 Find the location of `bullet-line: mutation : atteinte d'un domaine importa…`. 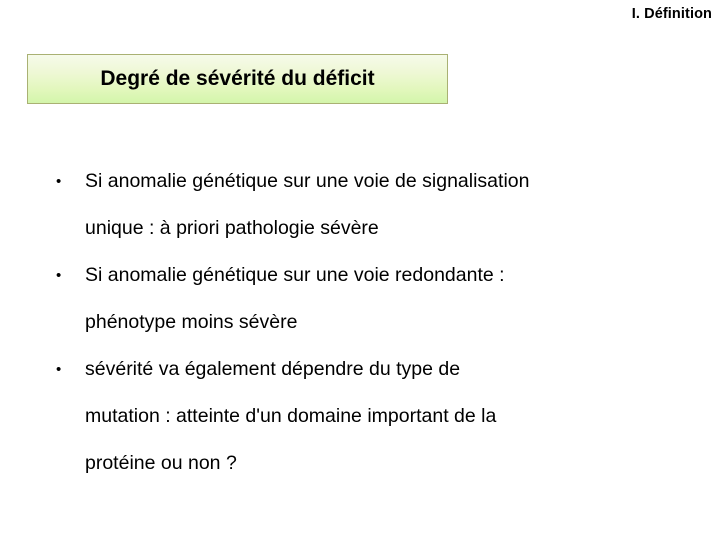

bullet-line: mutation : atteinte d'un domaine importa… is located at coordinates (377, 416).